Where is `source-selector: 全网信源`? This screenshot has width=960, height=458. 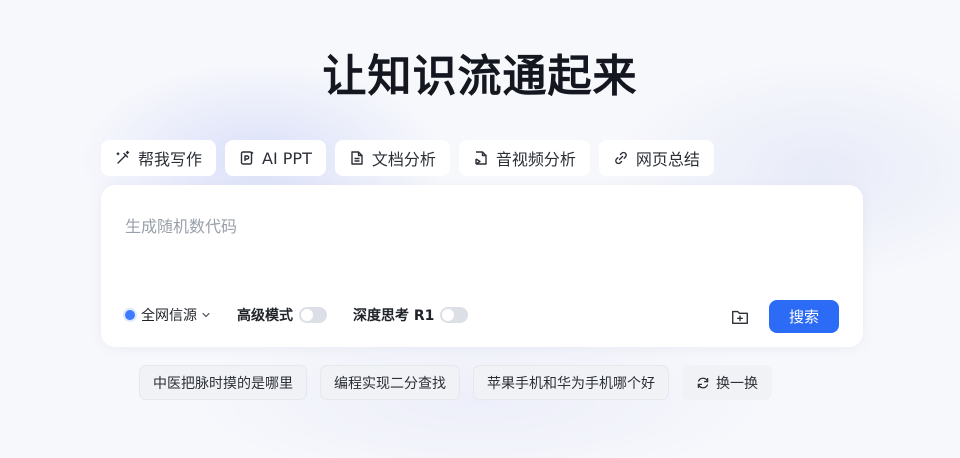 source-selector: 全网信源 is located at coordinates (168, 315).